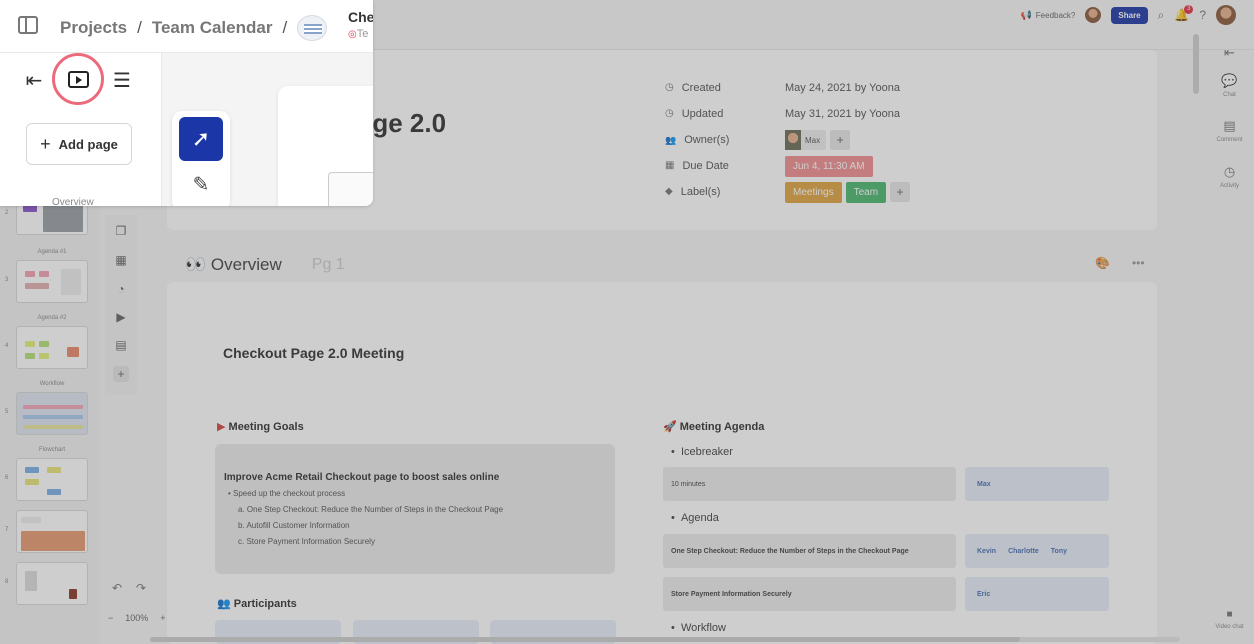 The image size is (1254, 644). Describe the element at coordinates (34, 81) in the screenshot. I see `collapse-left-icon: ⇤` at that location.